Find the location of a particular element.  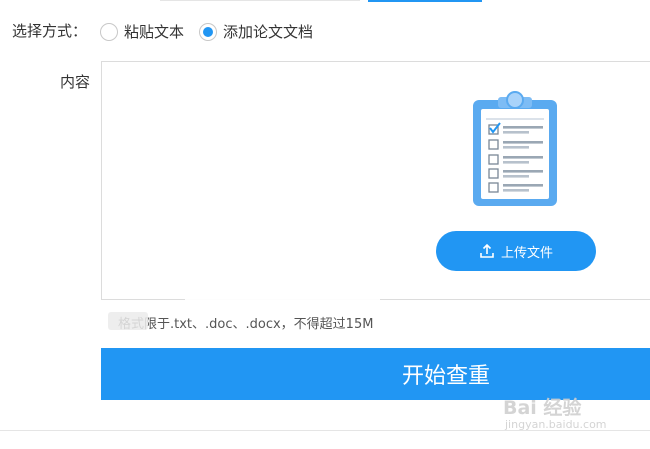

hint-blur is located at coordinates (128, 321).